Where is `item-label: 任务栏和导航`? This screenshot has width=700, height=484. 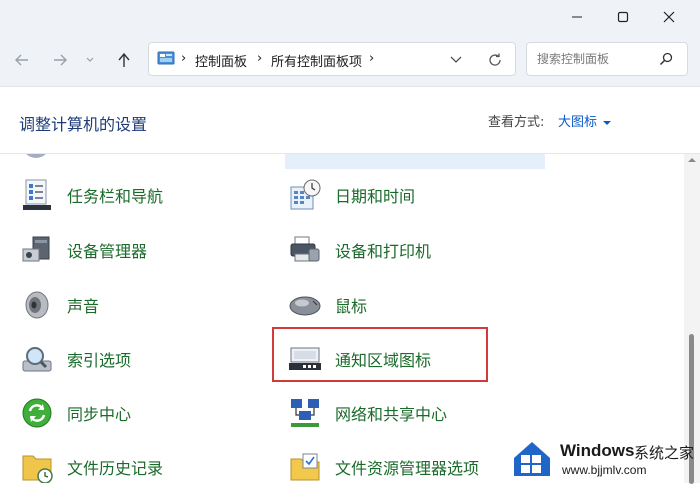
item-label: 任务栏和导航 is located at coordinates (115, 196).